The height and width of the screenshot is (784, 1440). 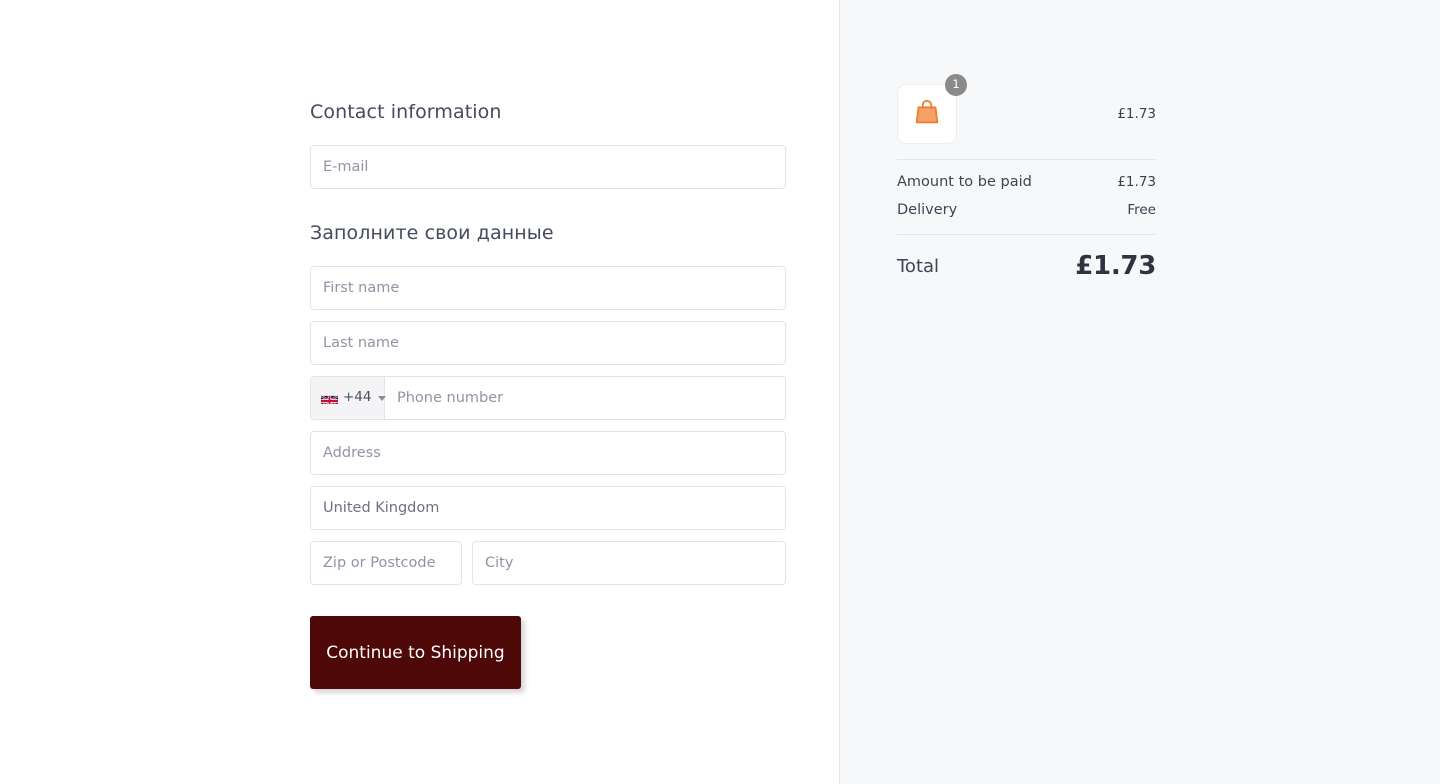 I want to click on contact-information-heading: Contact information, so click(x=406, y=112).